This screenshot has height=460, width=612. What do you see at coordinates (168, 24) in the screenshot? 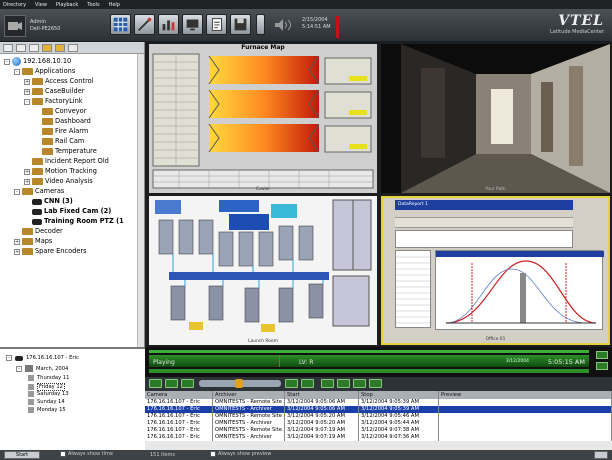
I see `camera-map-button` at bounding box center [168, 24].